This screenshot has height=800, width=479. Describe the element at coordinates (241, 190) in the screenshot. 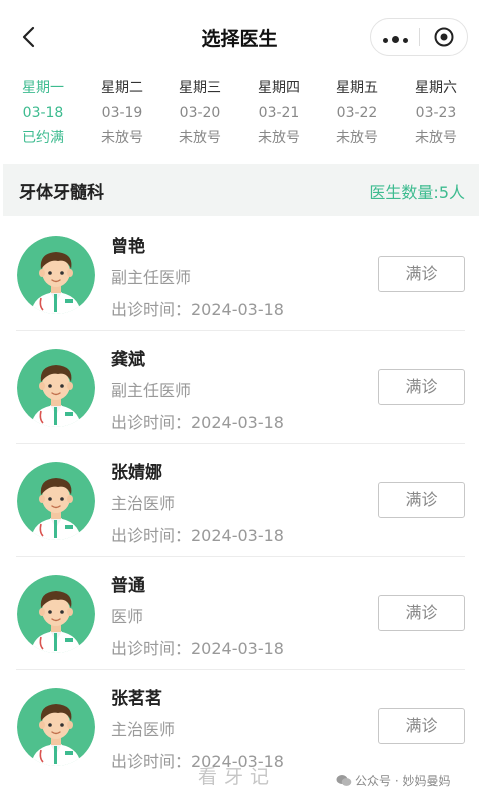

I see `department-header: 牙体牙髓科 医生数量:5人` at that location.